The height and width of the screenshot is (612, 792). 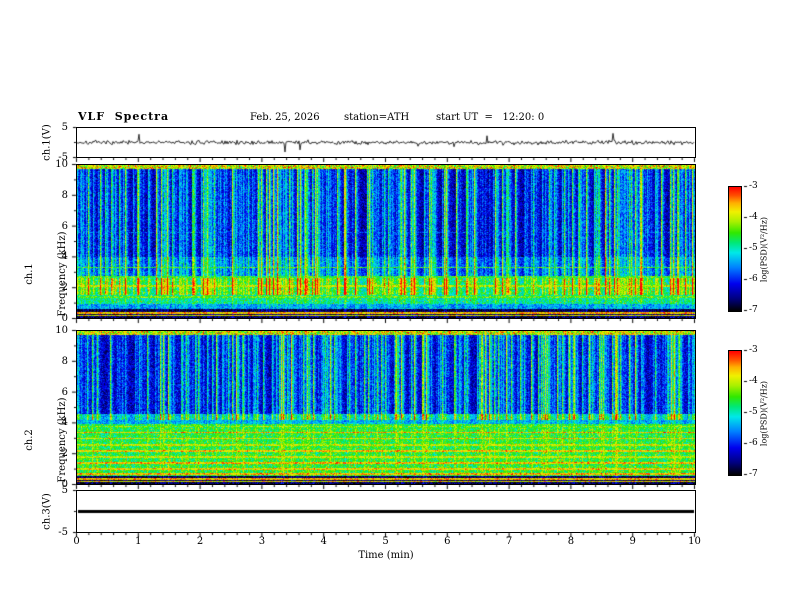 I want to click on ch2-frequency-axis-label-line1: ch.2, so click(x=29, y=440).